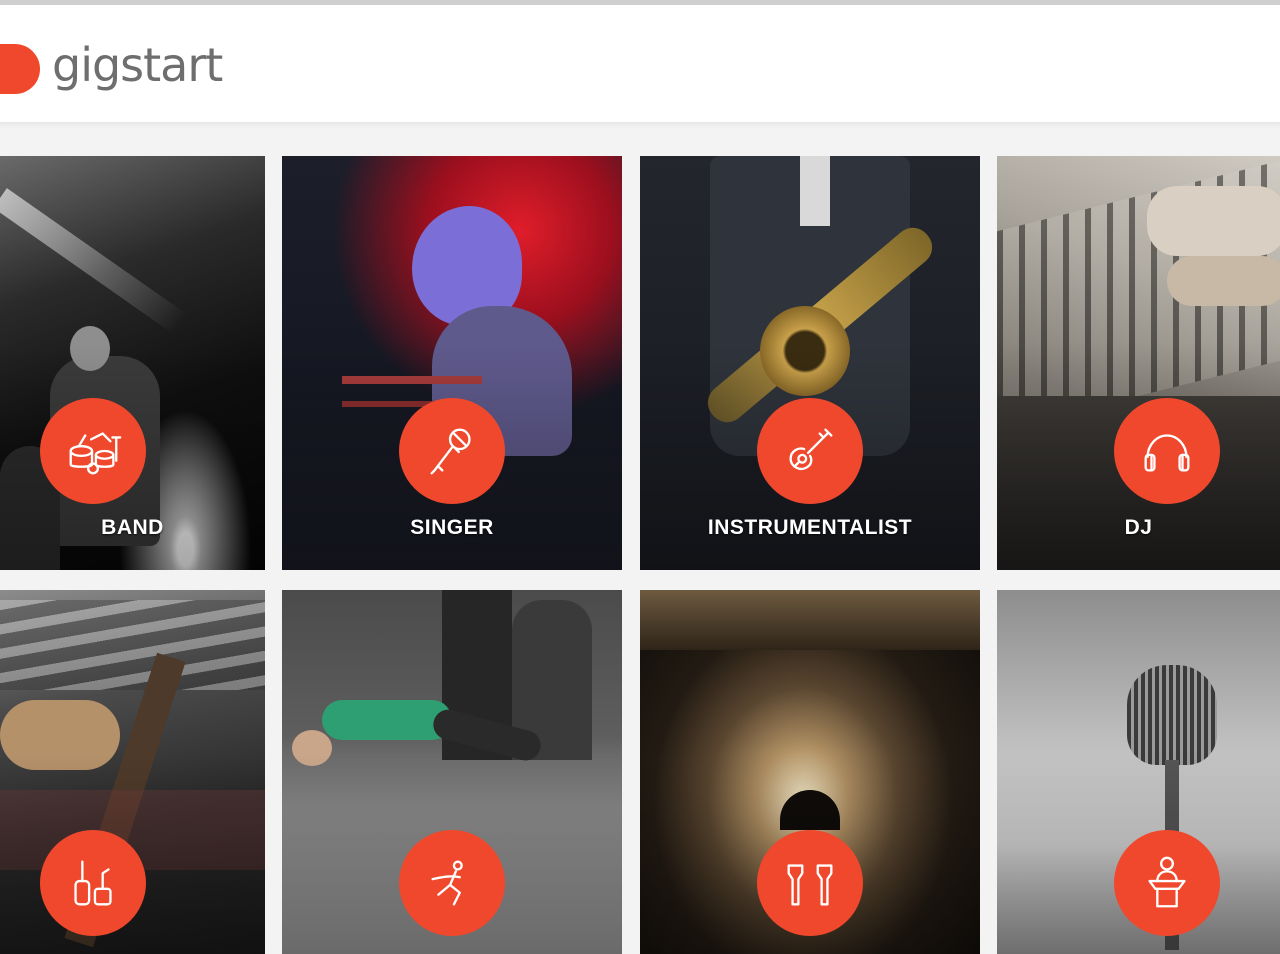 The image size is (1280, 954). What do you see at coordinates (20, 69) in the screenshot?
I see `logo-mark-icon` at bounding box center [20, 69].